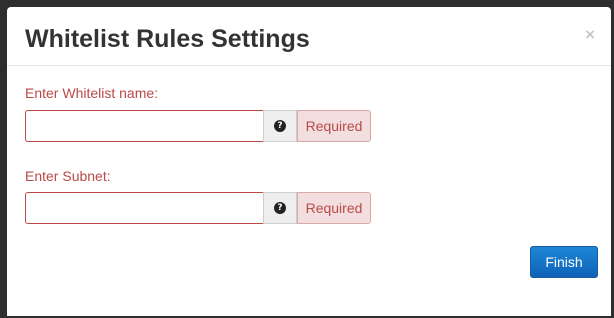  Describe the element at coordinates (564, 262) in the screenshot. I see `finish-button: Finish` at that location.